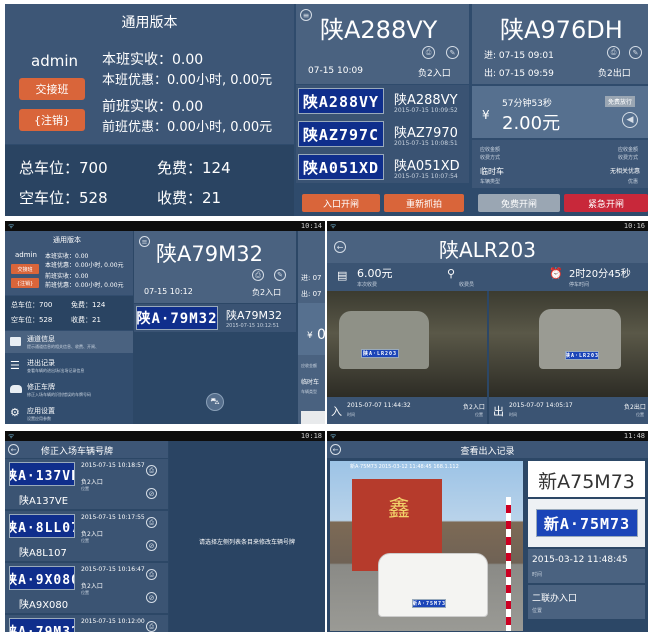 This screenshot has width=653, height=635. What do you see at coordinates (490, 158) in the screenshot?
I see `fee-method-label: 收费方式` at bounding box center [490, 158].